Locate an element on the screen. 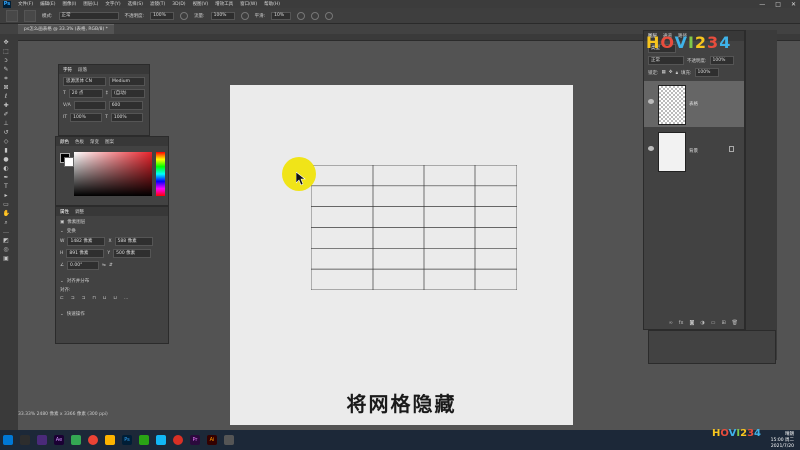 This screenshot has width=800, height=450. brush-preset-icon is located at coordinates (30, 15).